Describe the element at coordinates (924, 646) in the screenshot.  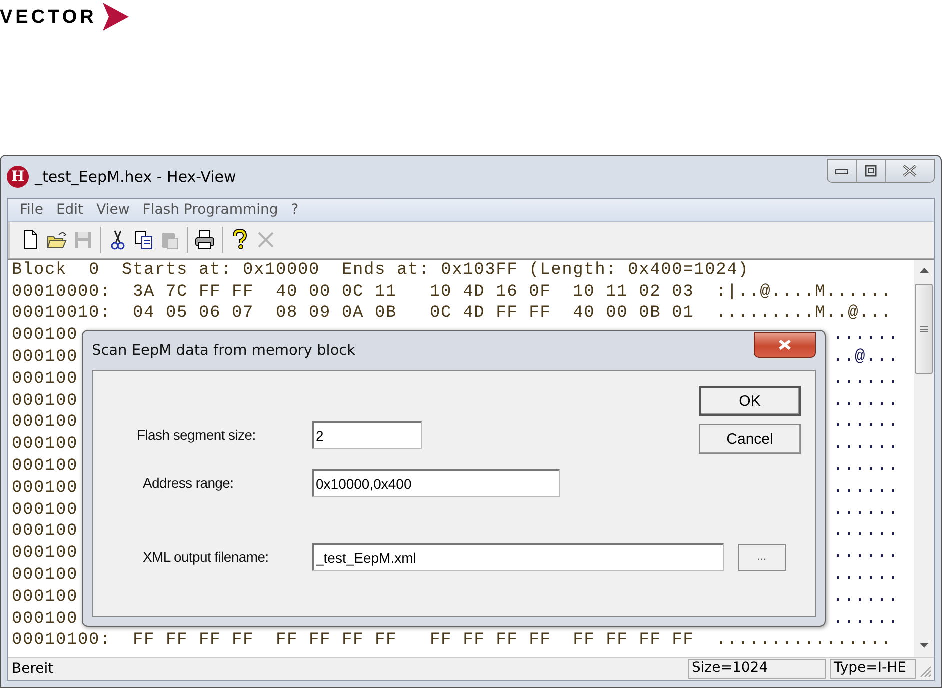
I see `scroll-down-icon` at that location.